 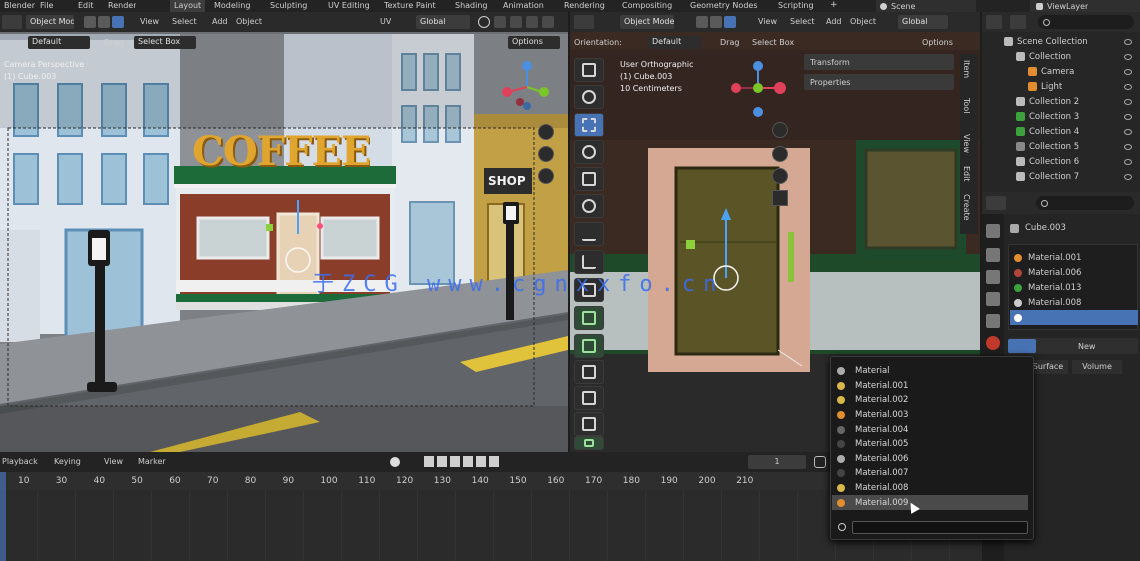 What do you see at coordinates (834, 5) in the screenshot?
I see `add-workspace-icon: +` at bounding box center [834, 5].